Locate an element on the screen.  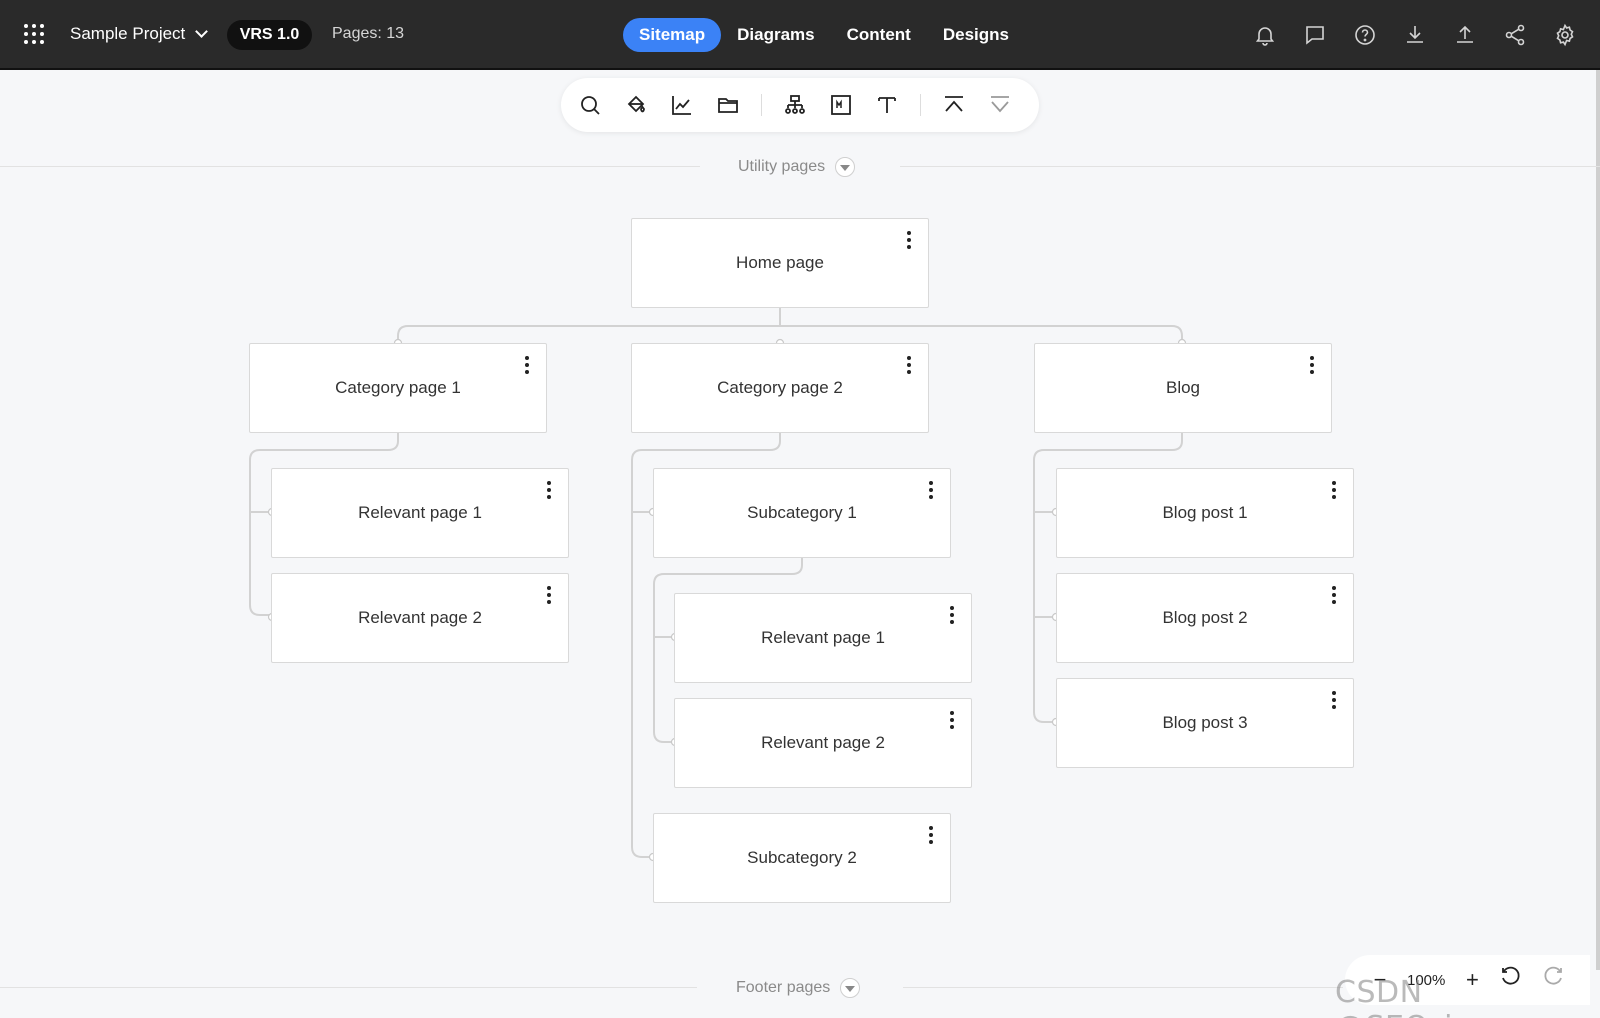
tab-sitemap: Sitemap is located at coordinates (672, 35).